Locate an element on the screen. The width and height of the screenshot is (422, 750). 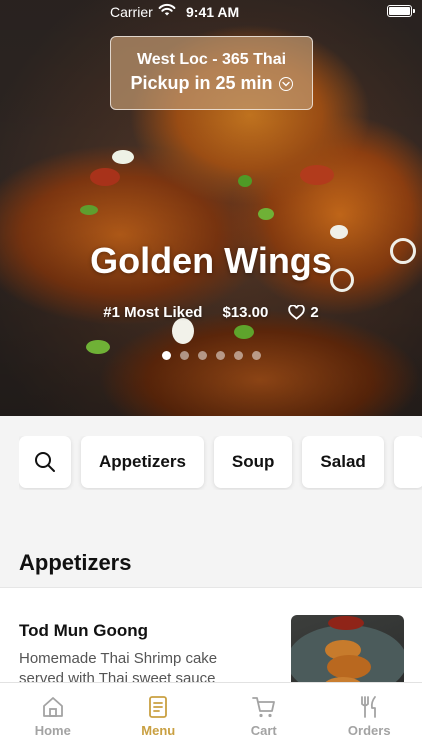
menu-icon is located at coordinates (158, 707).